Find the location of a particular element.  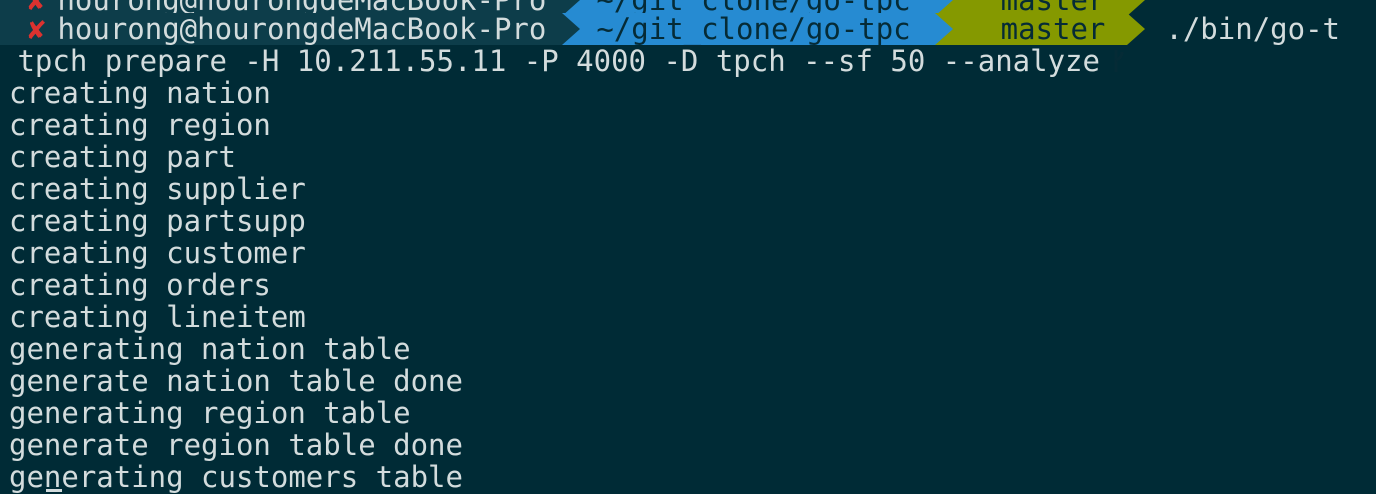

prompt-branch-segment: master is located at coordinates (1031, 42).